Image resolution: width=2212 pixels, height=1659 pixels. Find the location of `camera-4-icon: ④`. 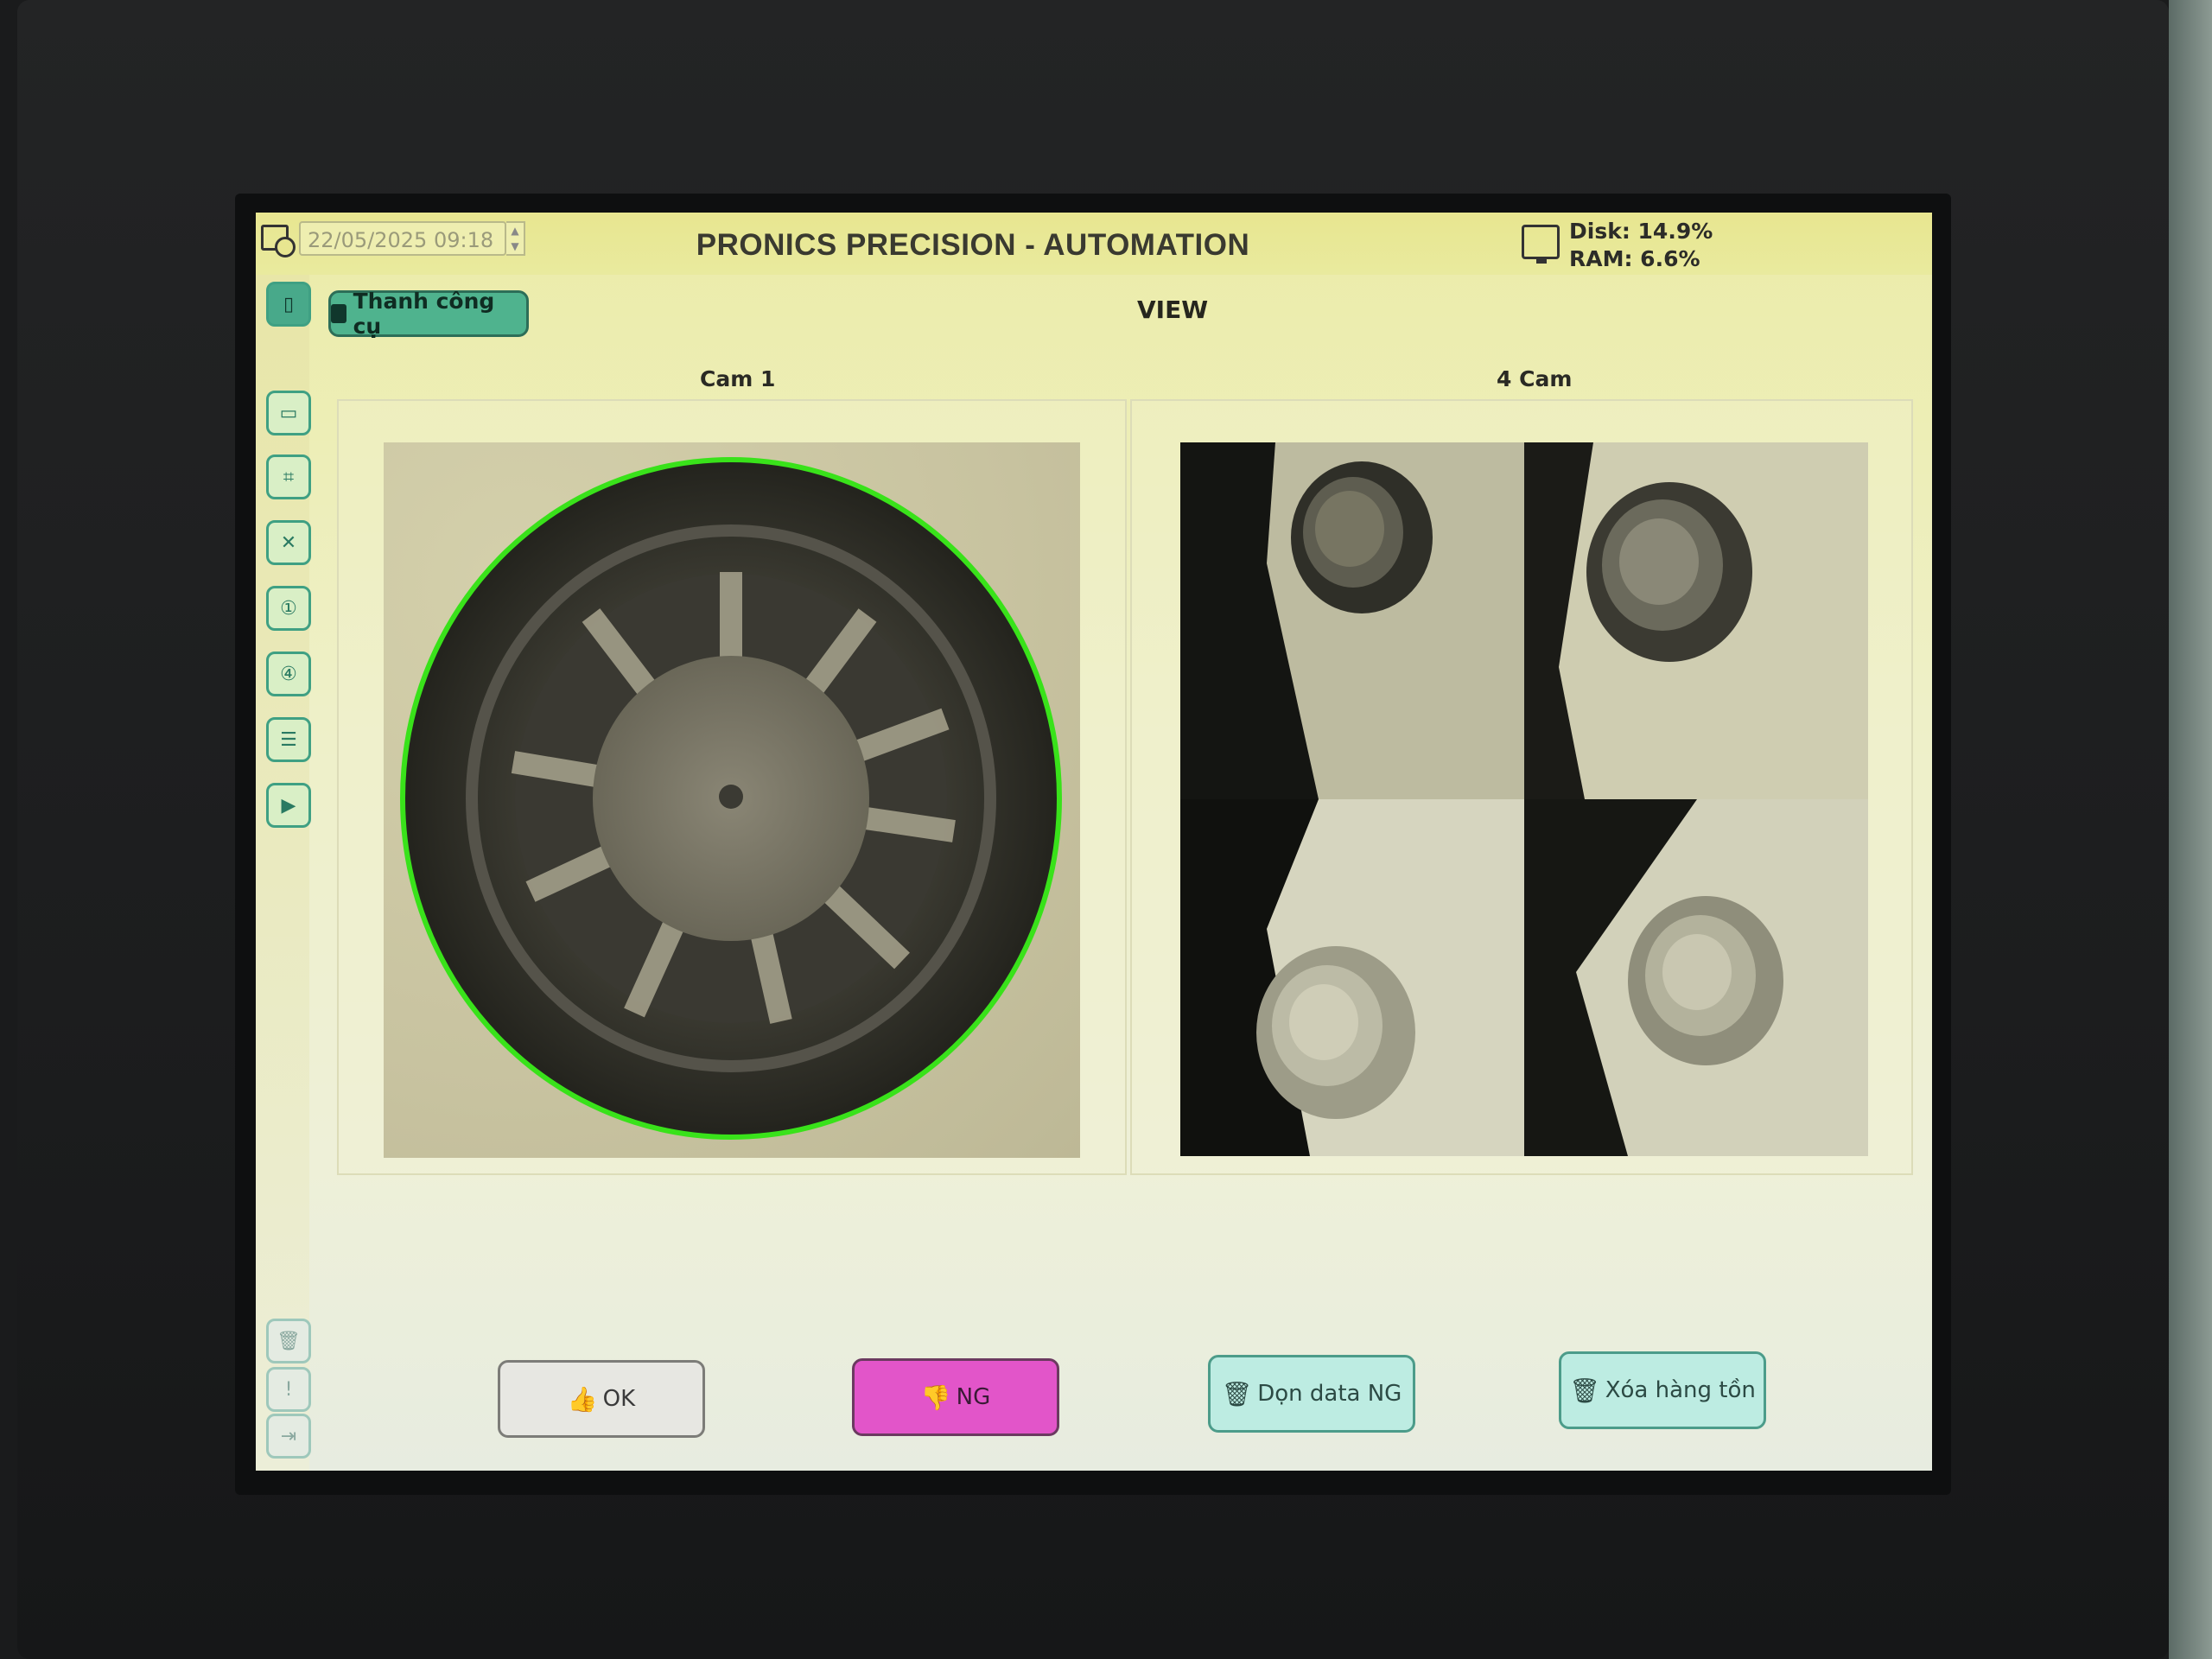

camera-4-icon: ④ is located at coordinates (288, 674).